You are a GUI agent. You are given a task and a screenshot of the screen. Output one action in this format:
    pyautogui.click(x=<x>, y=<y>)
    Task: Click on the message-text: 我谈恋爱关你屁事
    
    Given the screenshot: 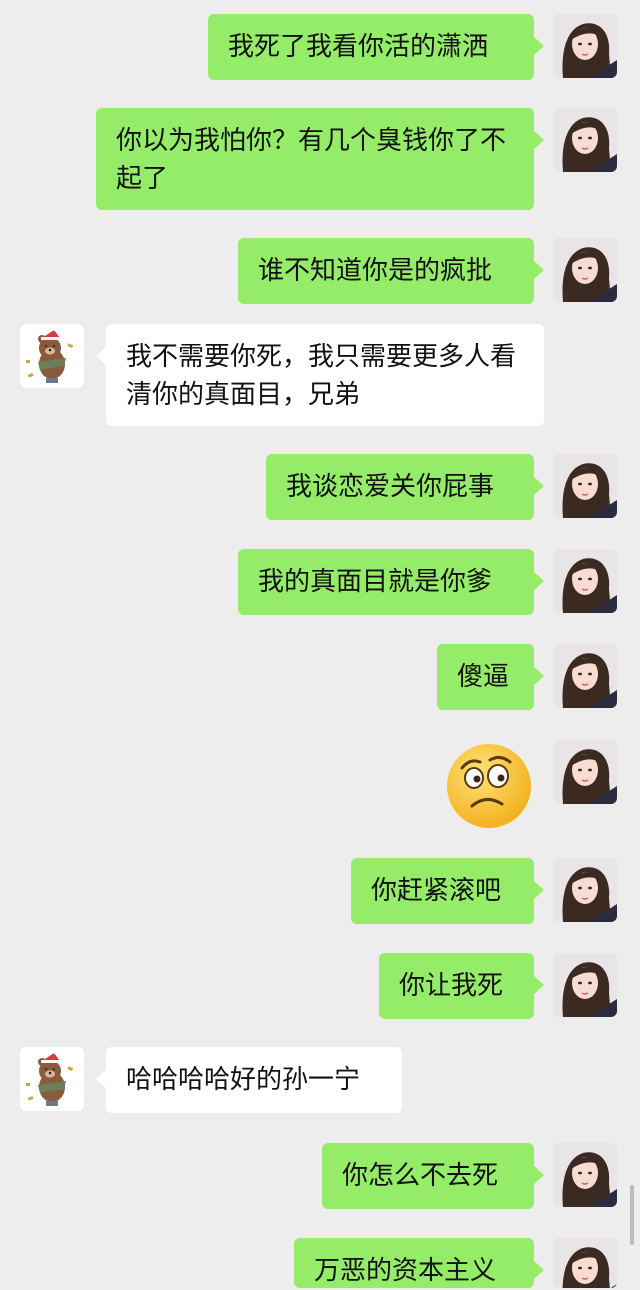 What is the action you would take?
    pyautogui.click(x=390, y=487)
    